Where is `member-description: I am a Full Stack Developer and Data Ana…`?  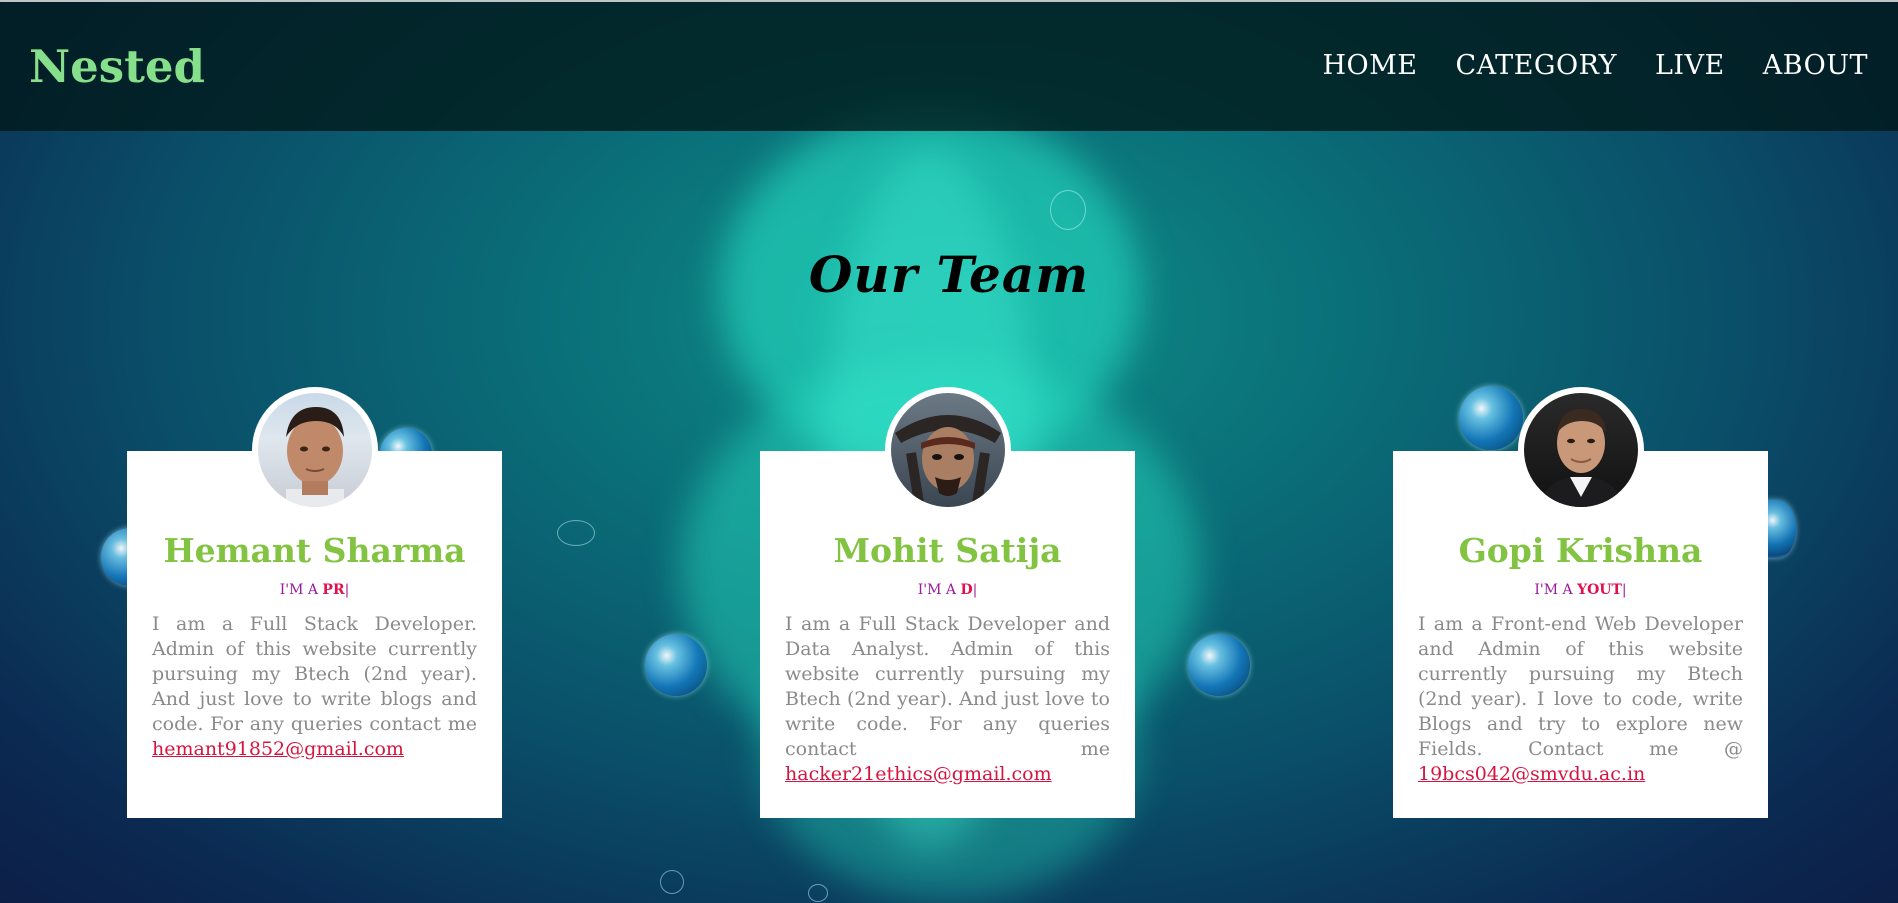
member-description: I am a Full Stack Developer and Data Ana… is located at coordinates (947, 699).